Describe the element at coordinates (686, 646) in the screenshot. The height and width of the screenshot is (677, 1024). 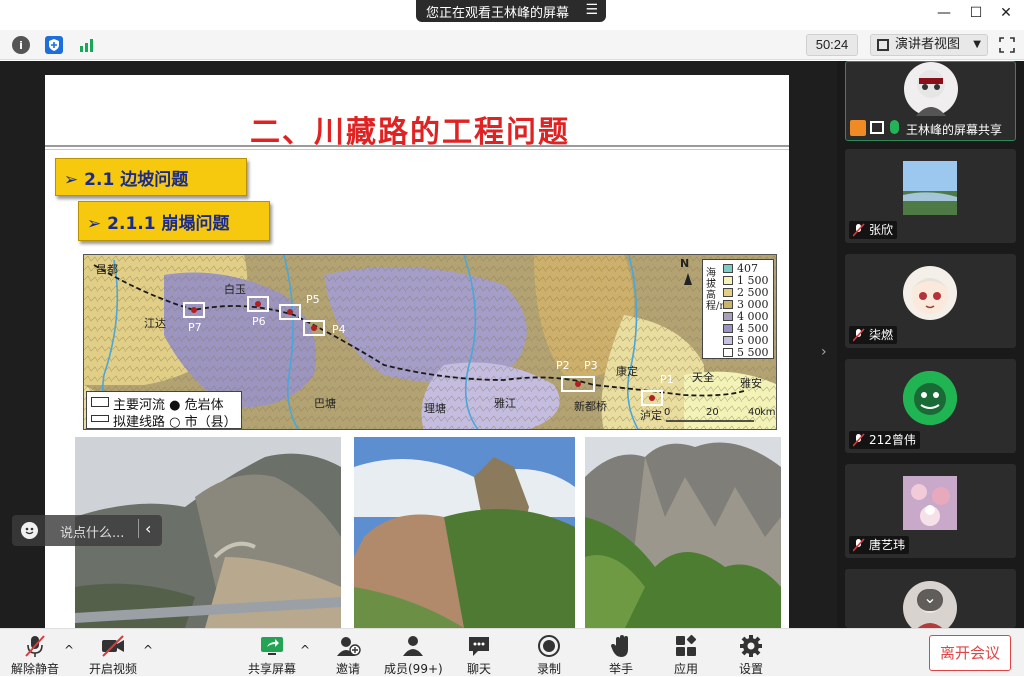
I see `apps-icon` at that location.